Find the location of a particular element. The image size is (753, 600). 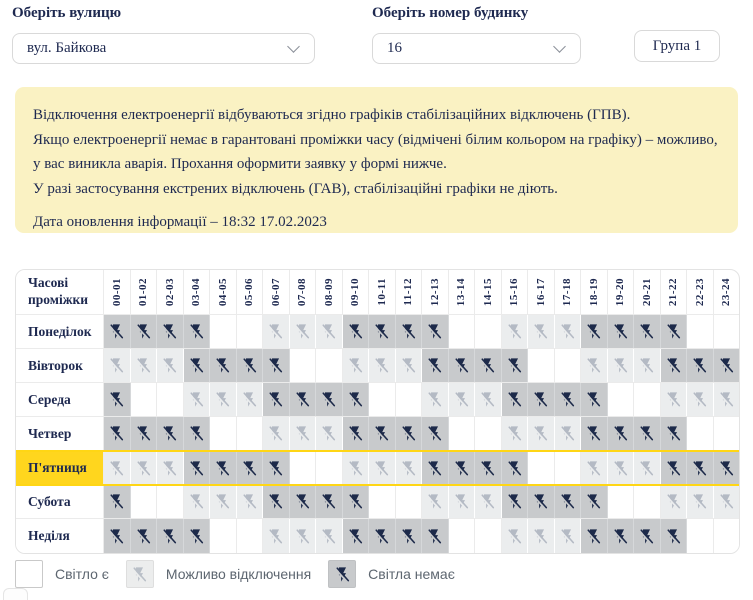

legend-label: Можливо відключення is located at coordinates (238, 574).